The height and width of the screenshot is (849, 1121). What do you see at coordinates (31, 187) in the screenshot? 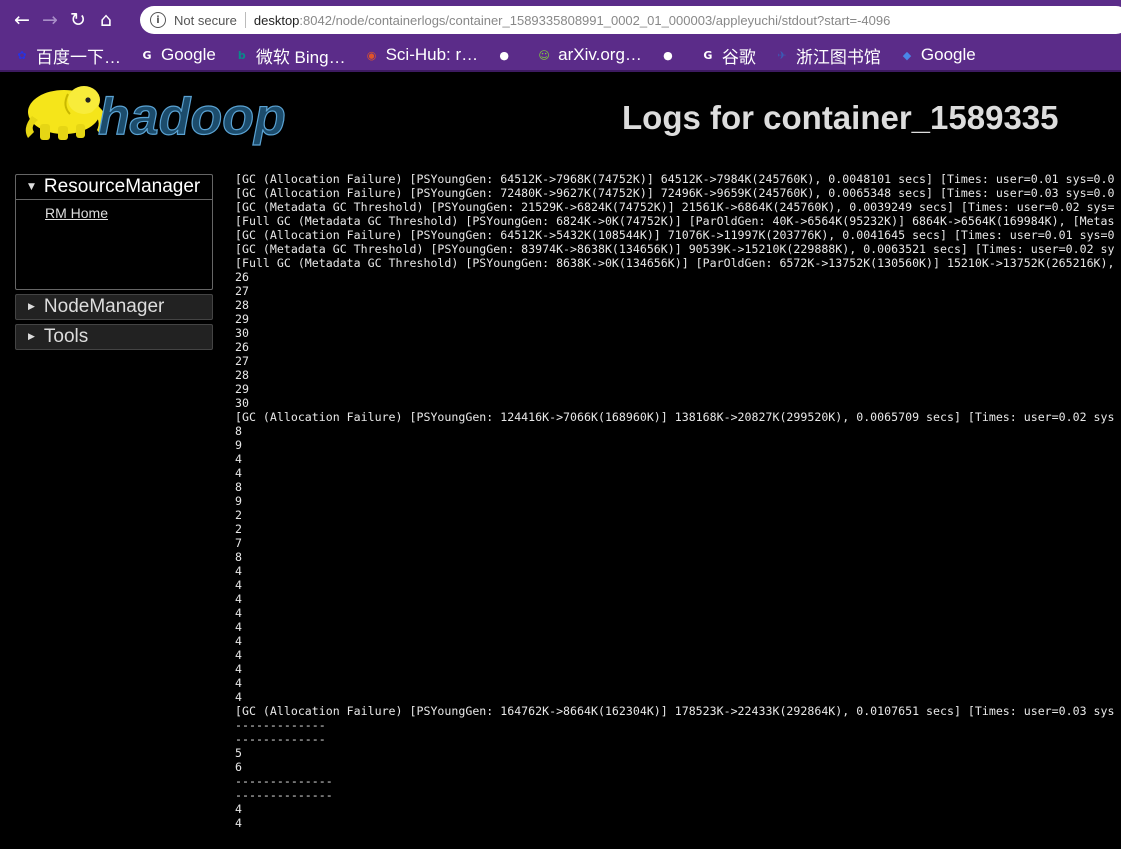
I see `triangle-down-icon: ▼` at bounding box center [31, 187].